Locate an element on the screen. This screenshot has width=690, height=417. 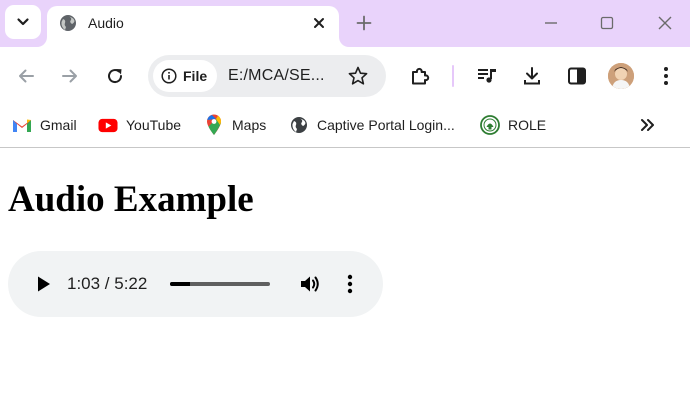
queue-music-icon is located at coordinates (487, 76).